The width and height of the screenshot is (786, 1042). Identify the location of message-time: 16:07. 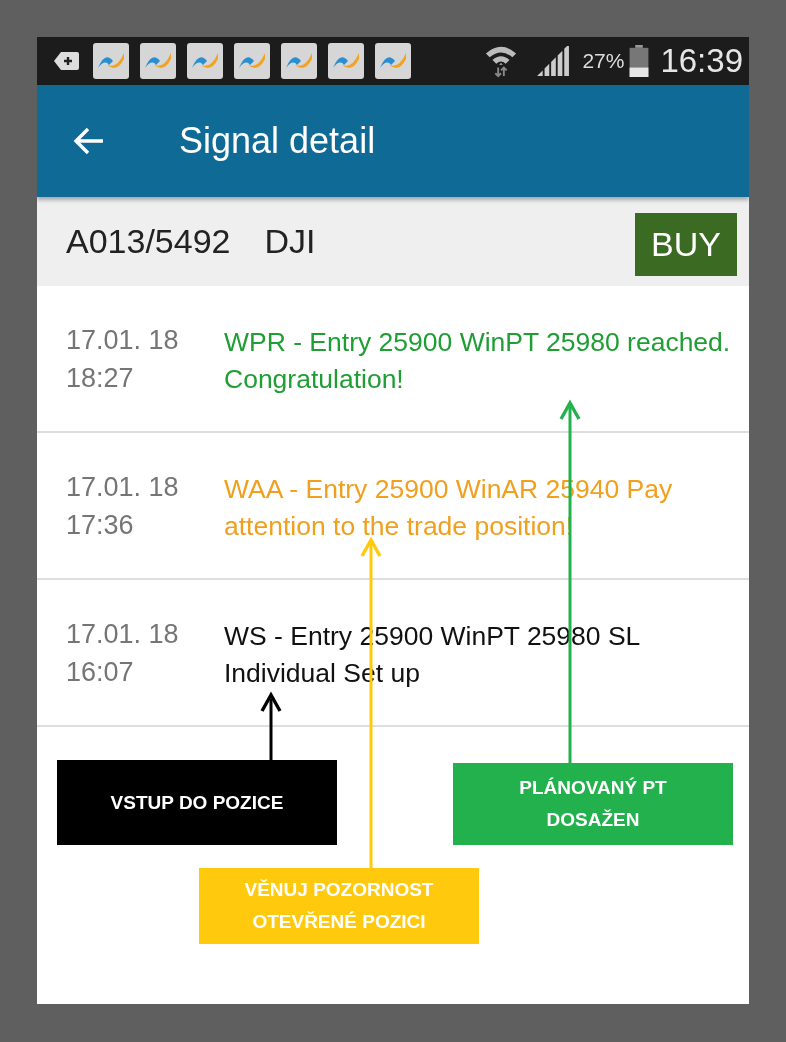
(100, 672).